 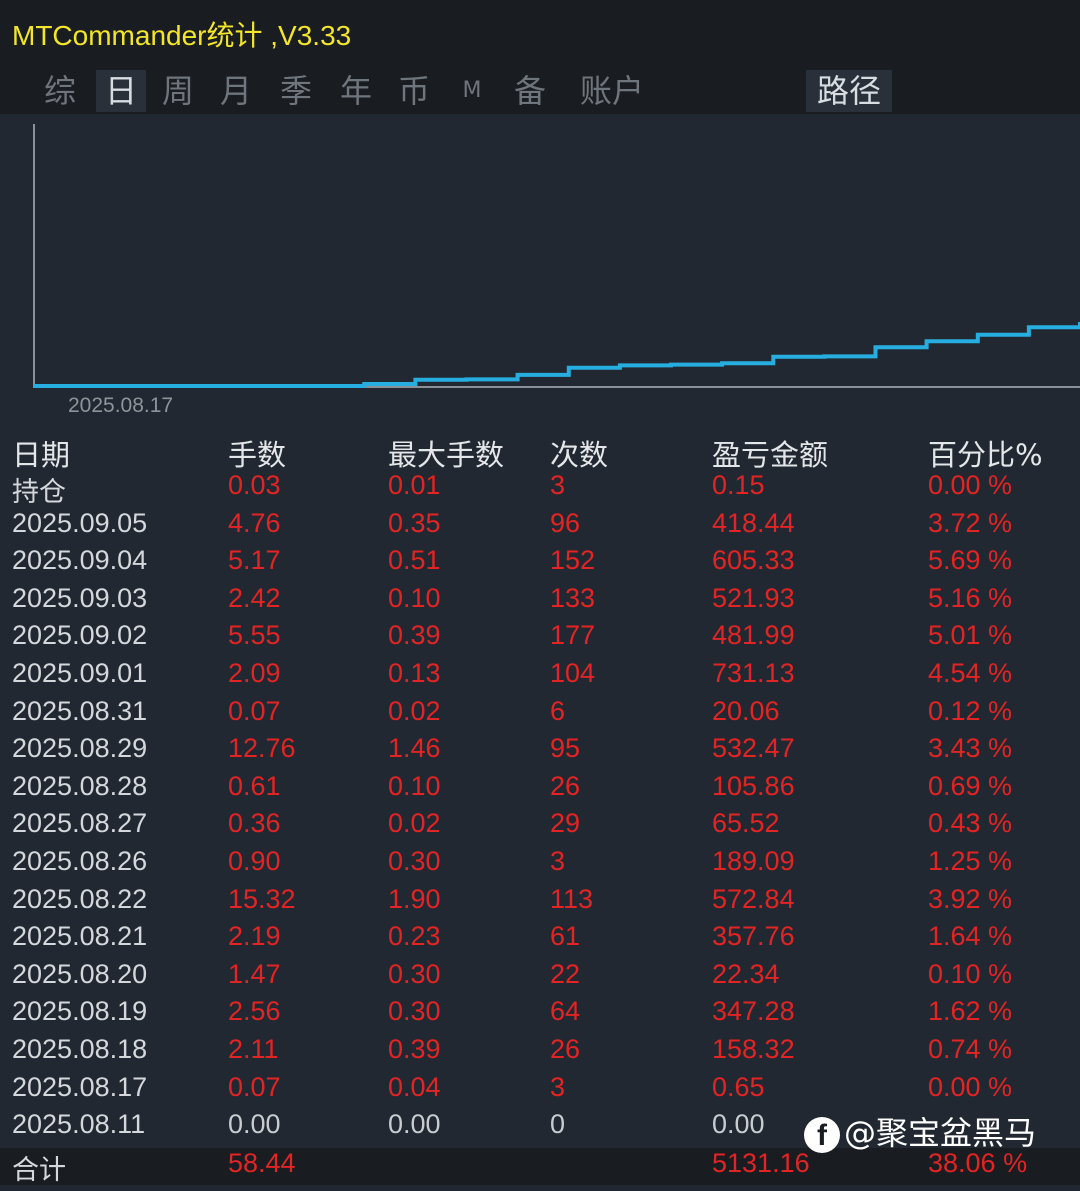 I want to click on table-cell: 持仓, so click(x=39, y=492).